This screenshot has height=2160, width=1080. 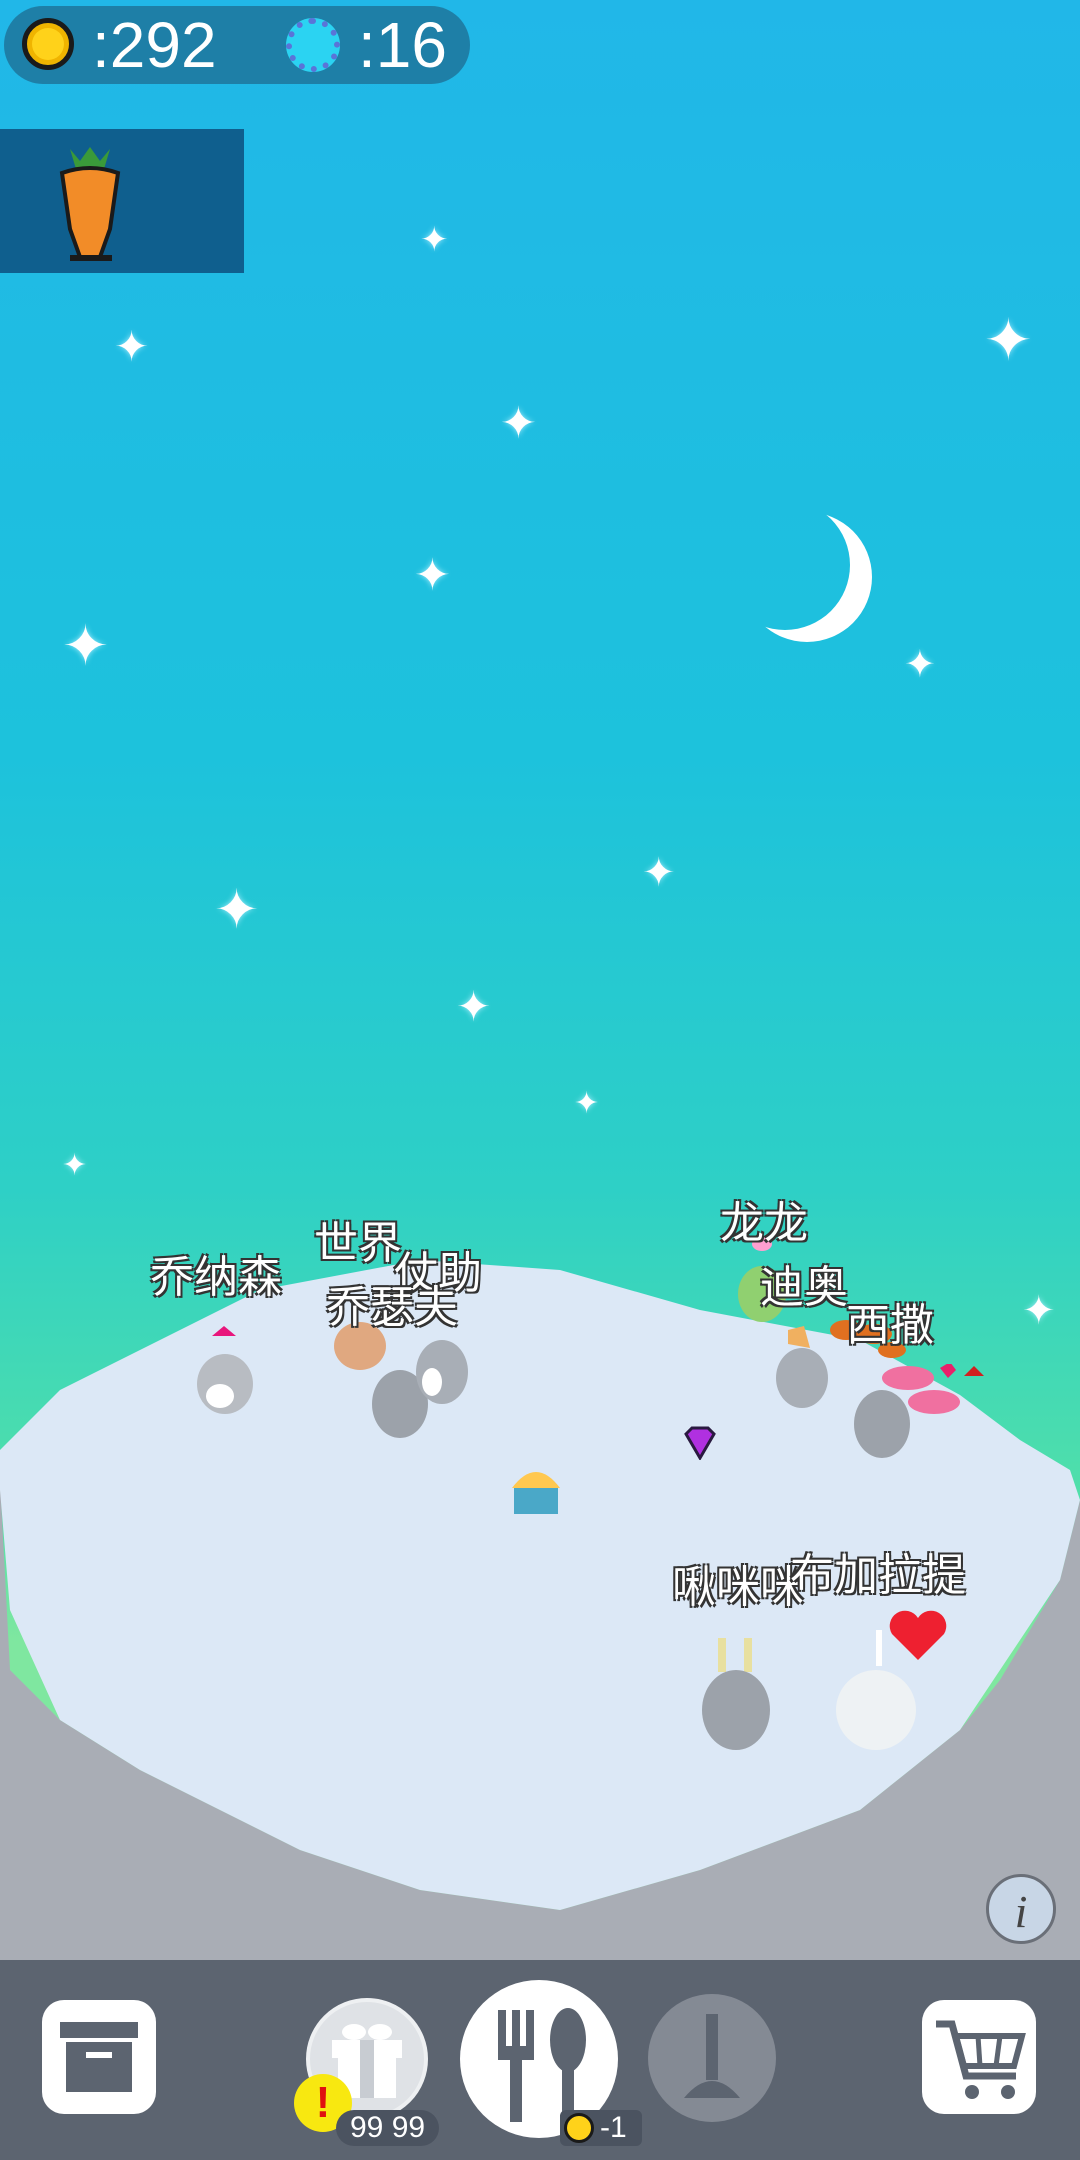 What do you see at coordinates (785, 565) in the screenshot?
I see `crescent-moon-icon` at bounding box center [785, 565].